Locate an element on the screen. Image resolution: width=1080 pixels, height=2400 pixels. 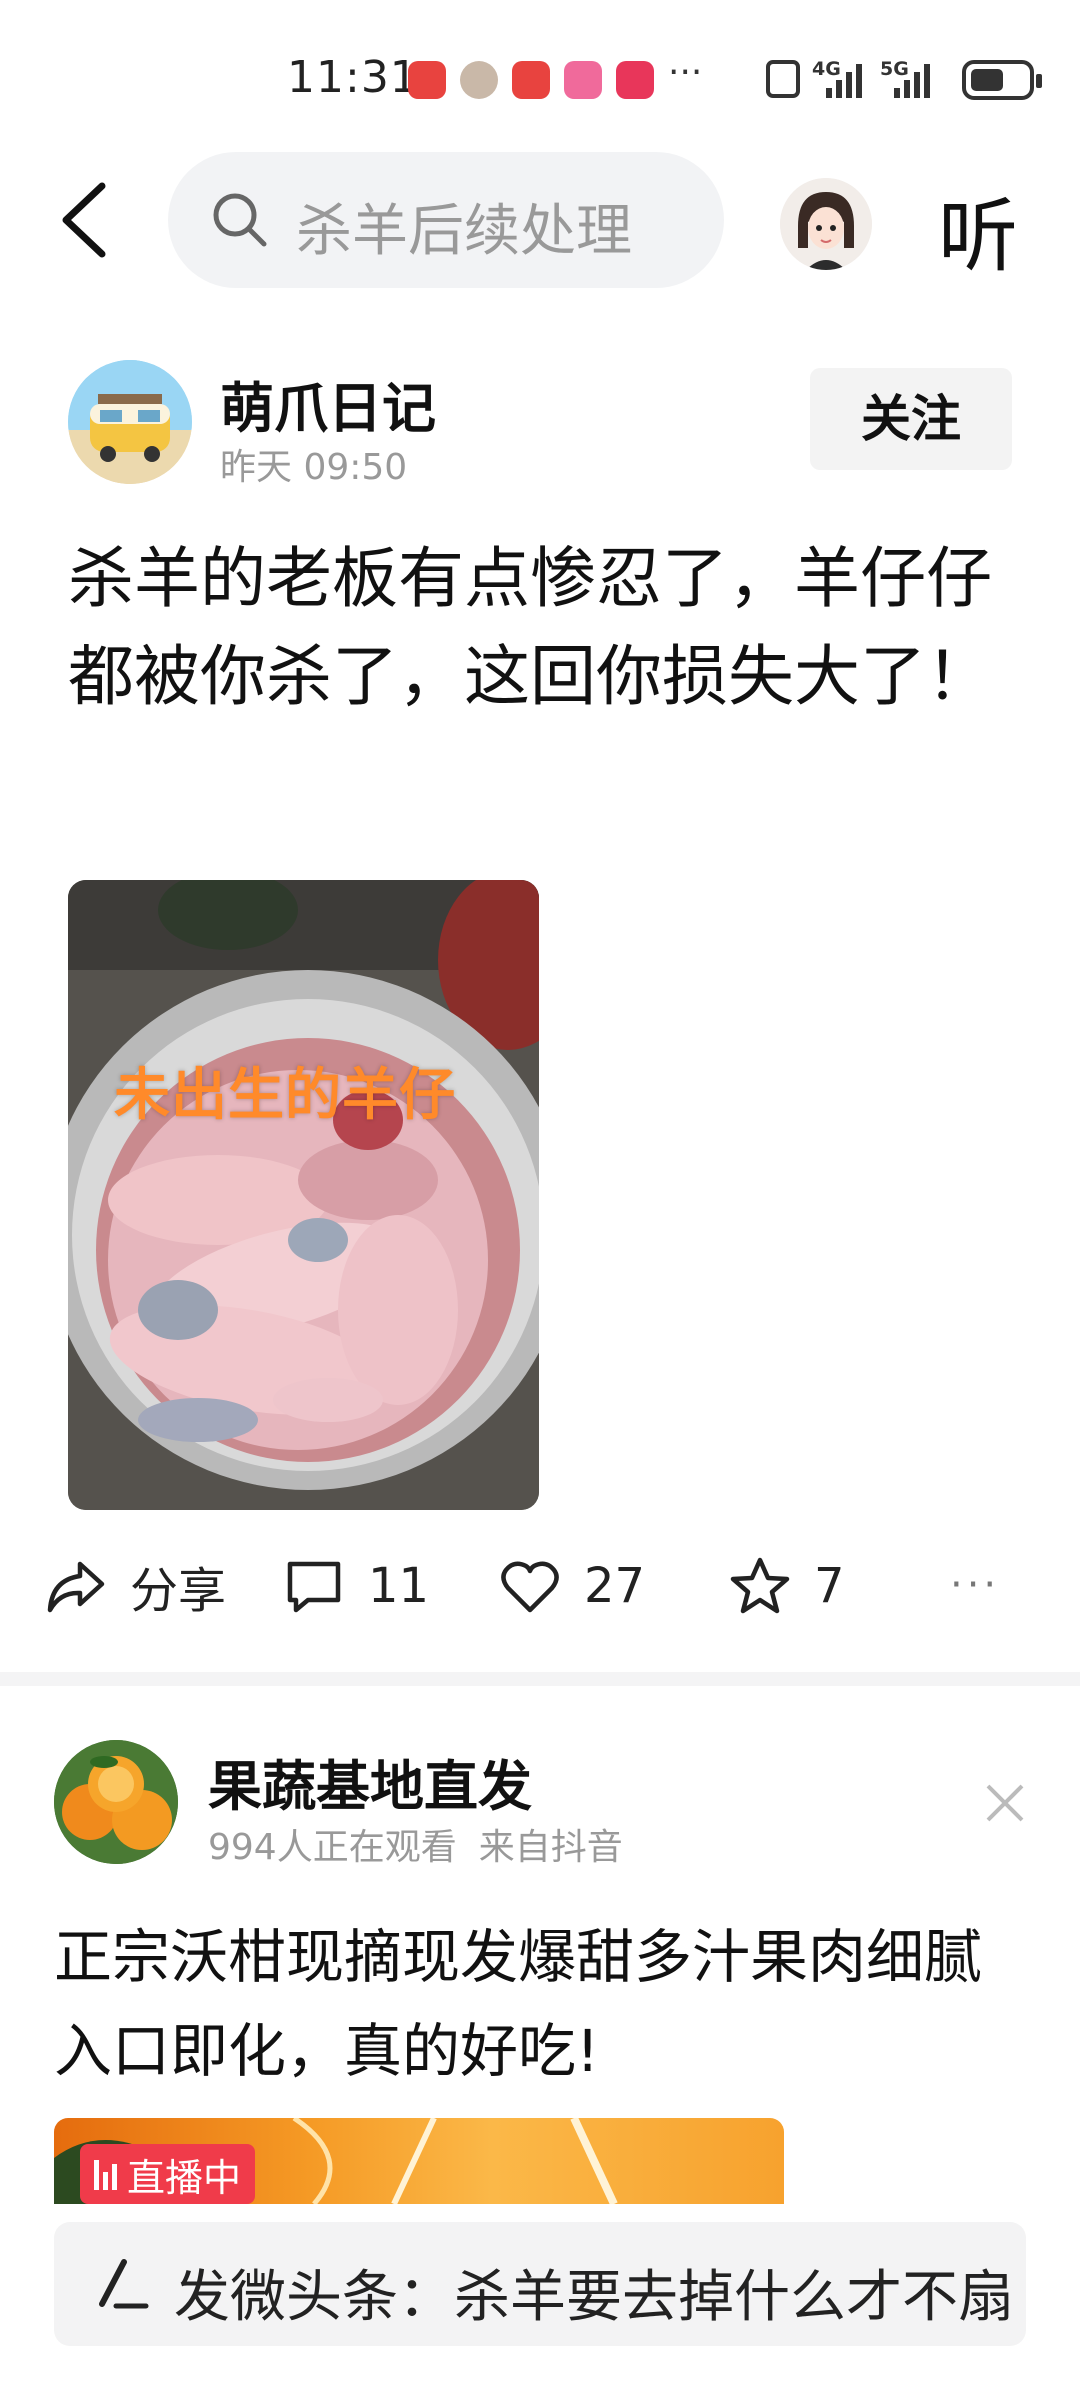
nfc-icon is located at coordinates (783, 79).